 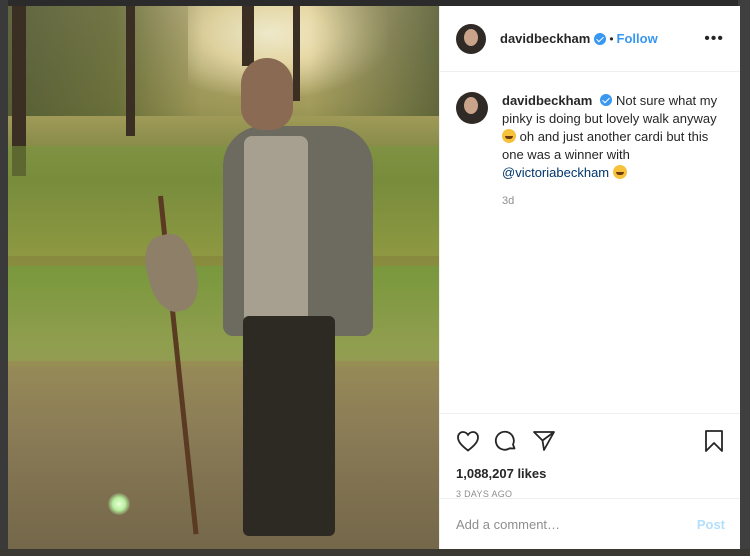 I want to click on heart-icon, so click(x=468, y=441).